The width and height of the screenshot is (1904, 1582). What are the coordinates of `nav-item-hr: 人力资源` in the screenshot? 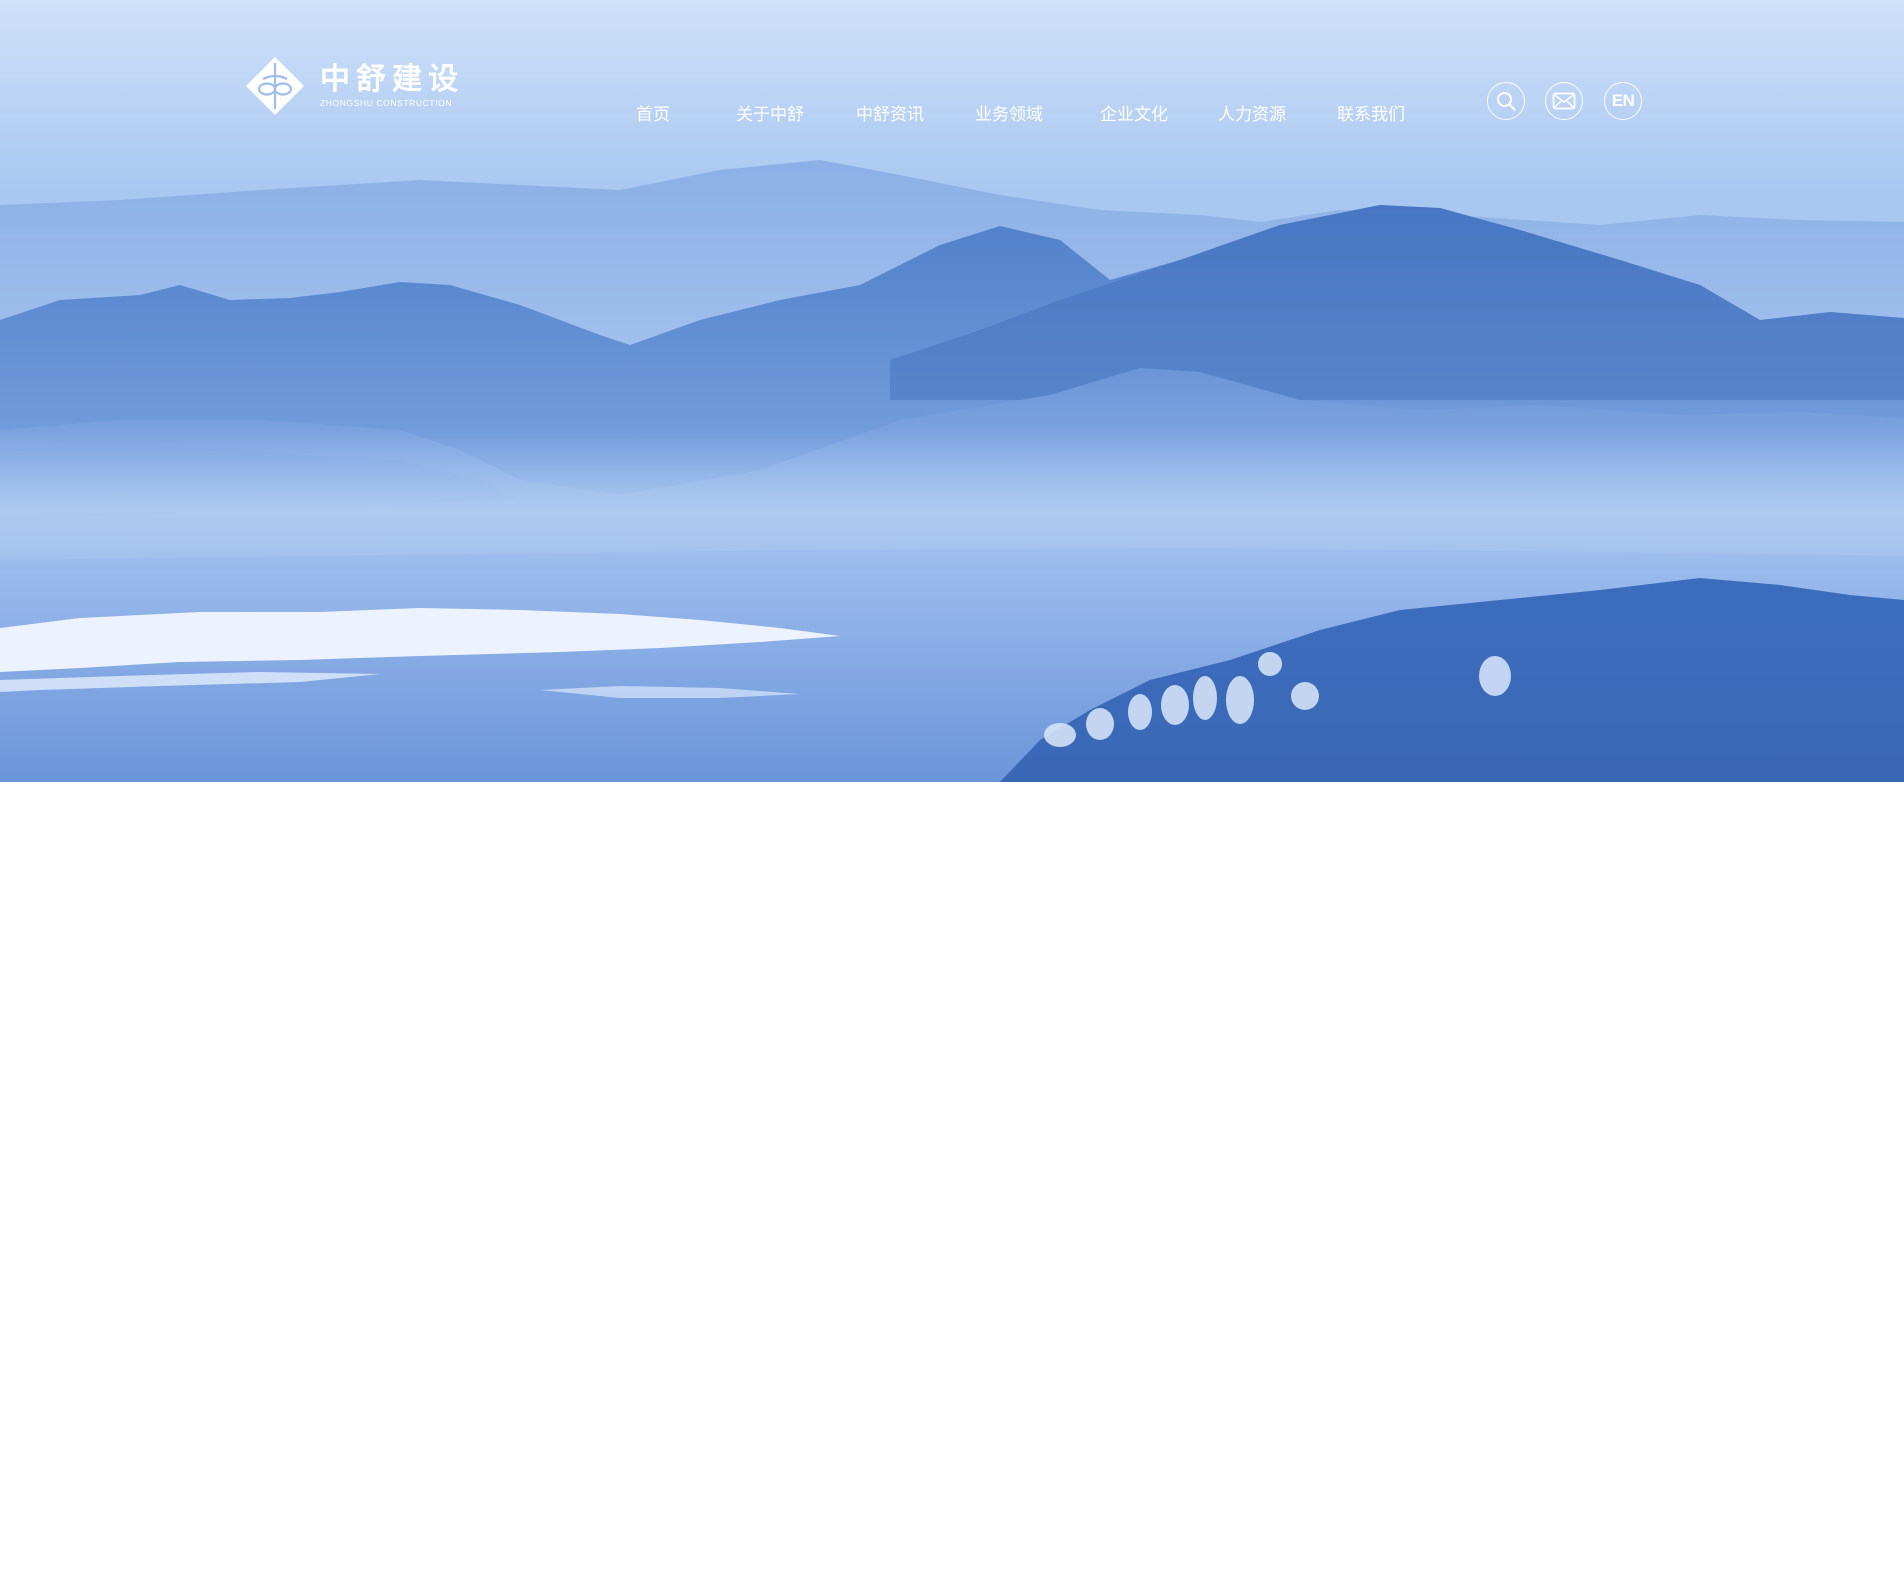 It's located at (1252, 115).